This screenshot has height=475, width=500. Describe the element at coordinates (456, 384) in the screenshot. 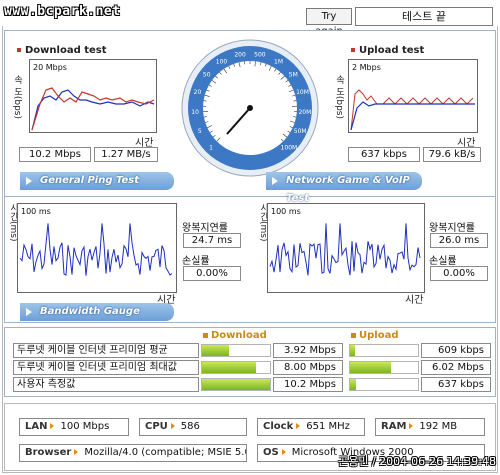

I see `bandwidth-ul-value: 637 kbps` at that location.